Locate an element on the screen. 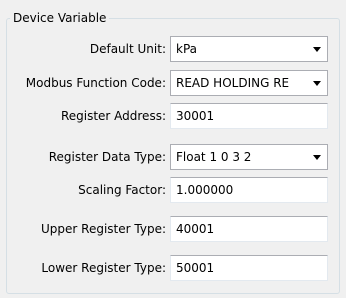  register-address-input: 30001 is located at coordinates (249, 116).